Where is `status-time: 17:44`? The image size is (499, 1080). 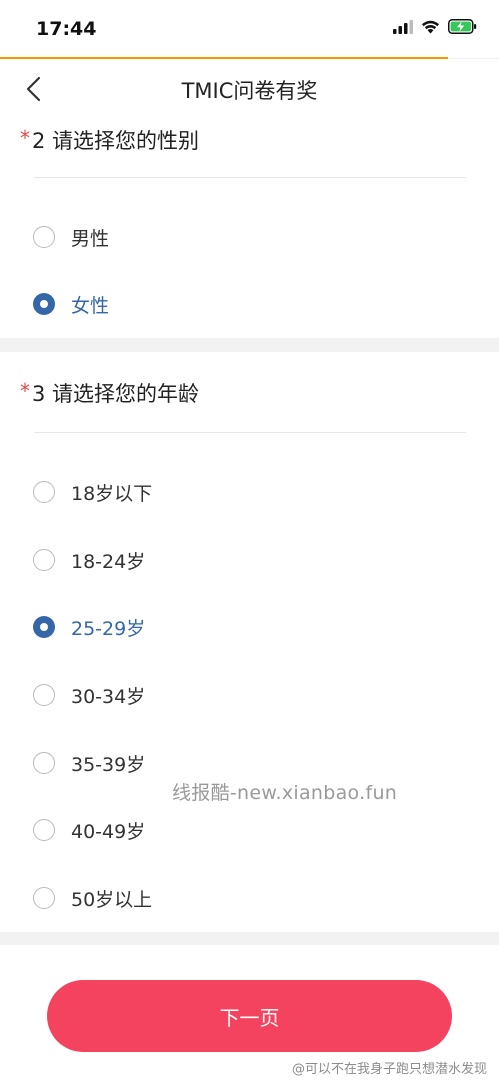
status-time: 17:44 is located at coordinates (66, 29).